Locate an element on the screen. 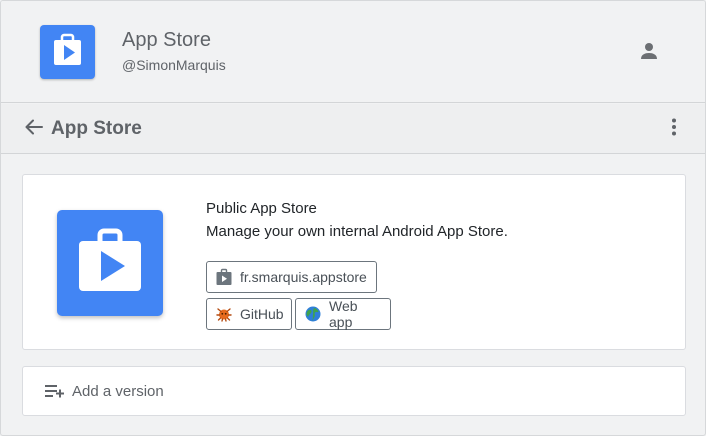  package-name-chip: fr.smarquis.appstore is located at coordinates (291, 277).